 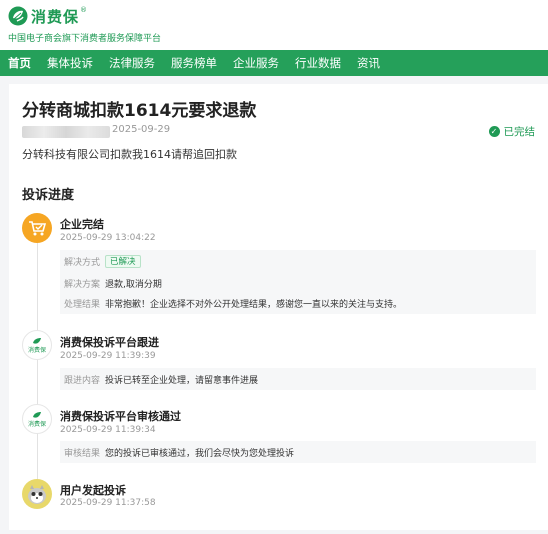 I want to click on detail-row-resolution-method: 解决方式 已解决, so click(x=100, y=261).